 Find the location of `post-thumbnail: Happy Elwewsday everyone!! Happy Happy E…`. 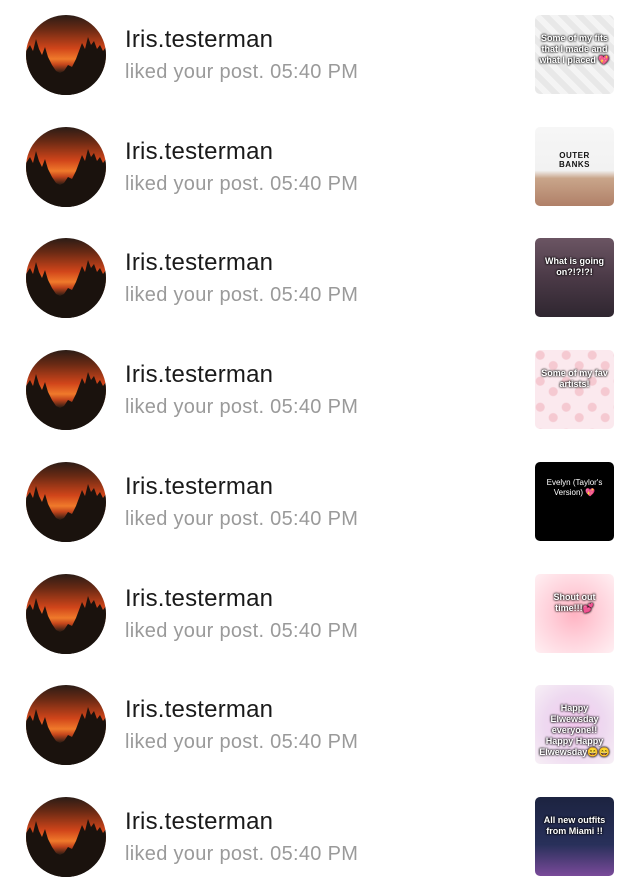

post-thumbnail: Happy Elwewsday everyone!! Happy Happy E… is located at coordinates (574, 725).